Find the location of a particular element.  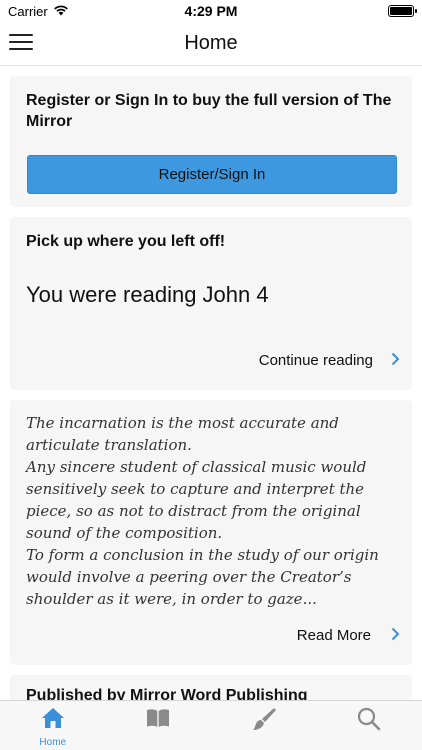

status-left: Carrier is located at coordinates (38, 11).